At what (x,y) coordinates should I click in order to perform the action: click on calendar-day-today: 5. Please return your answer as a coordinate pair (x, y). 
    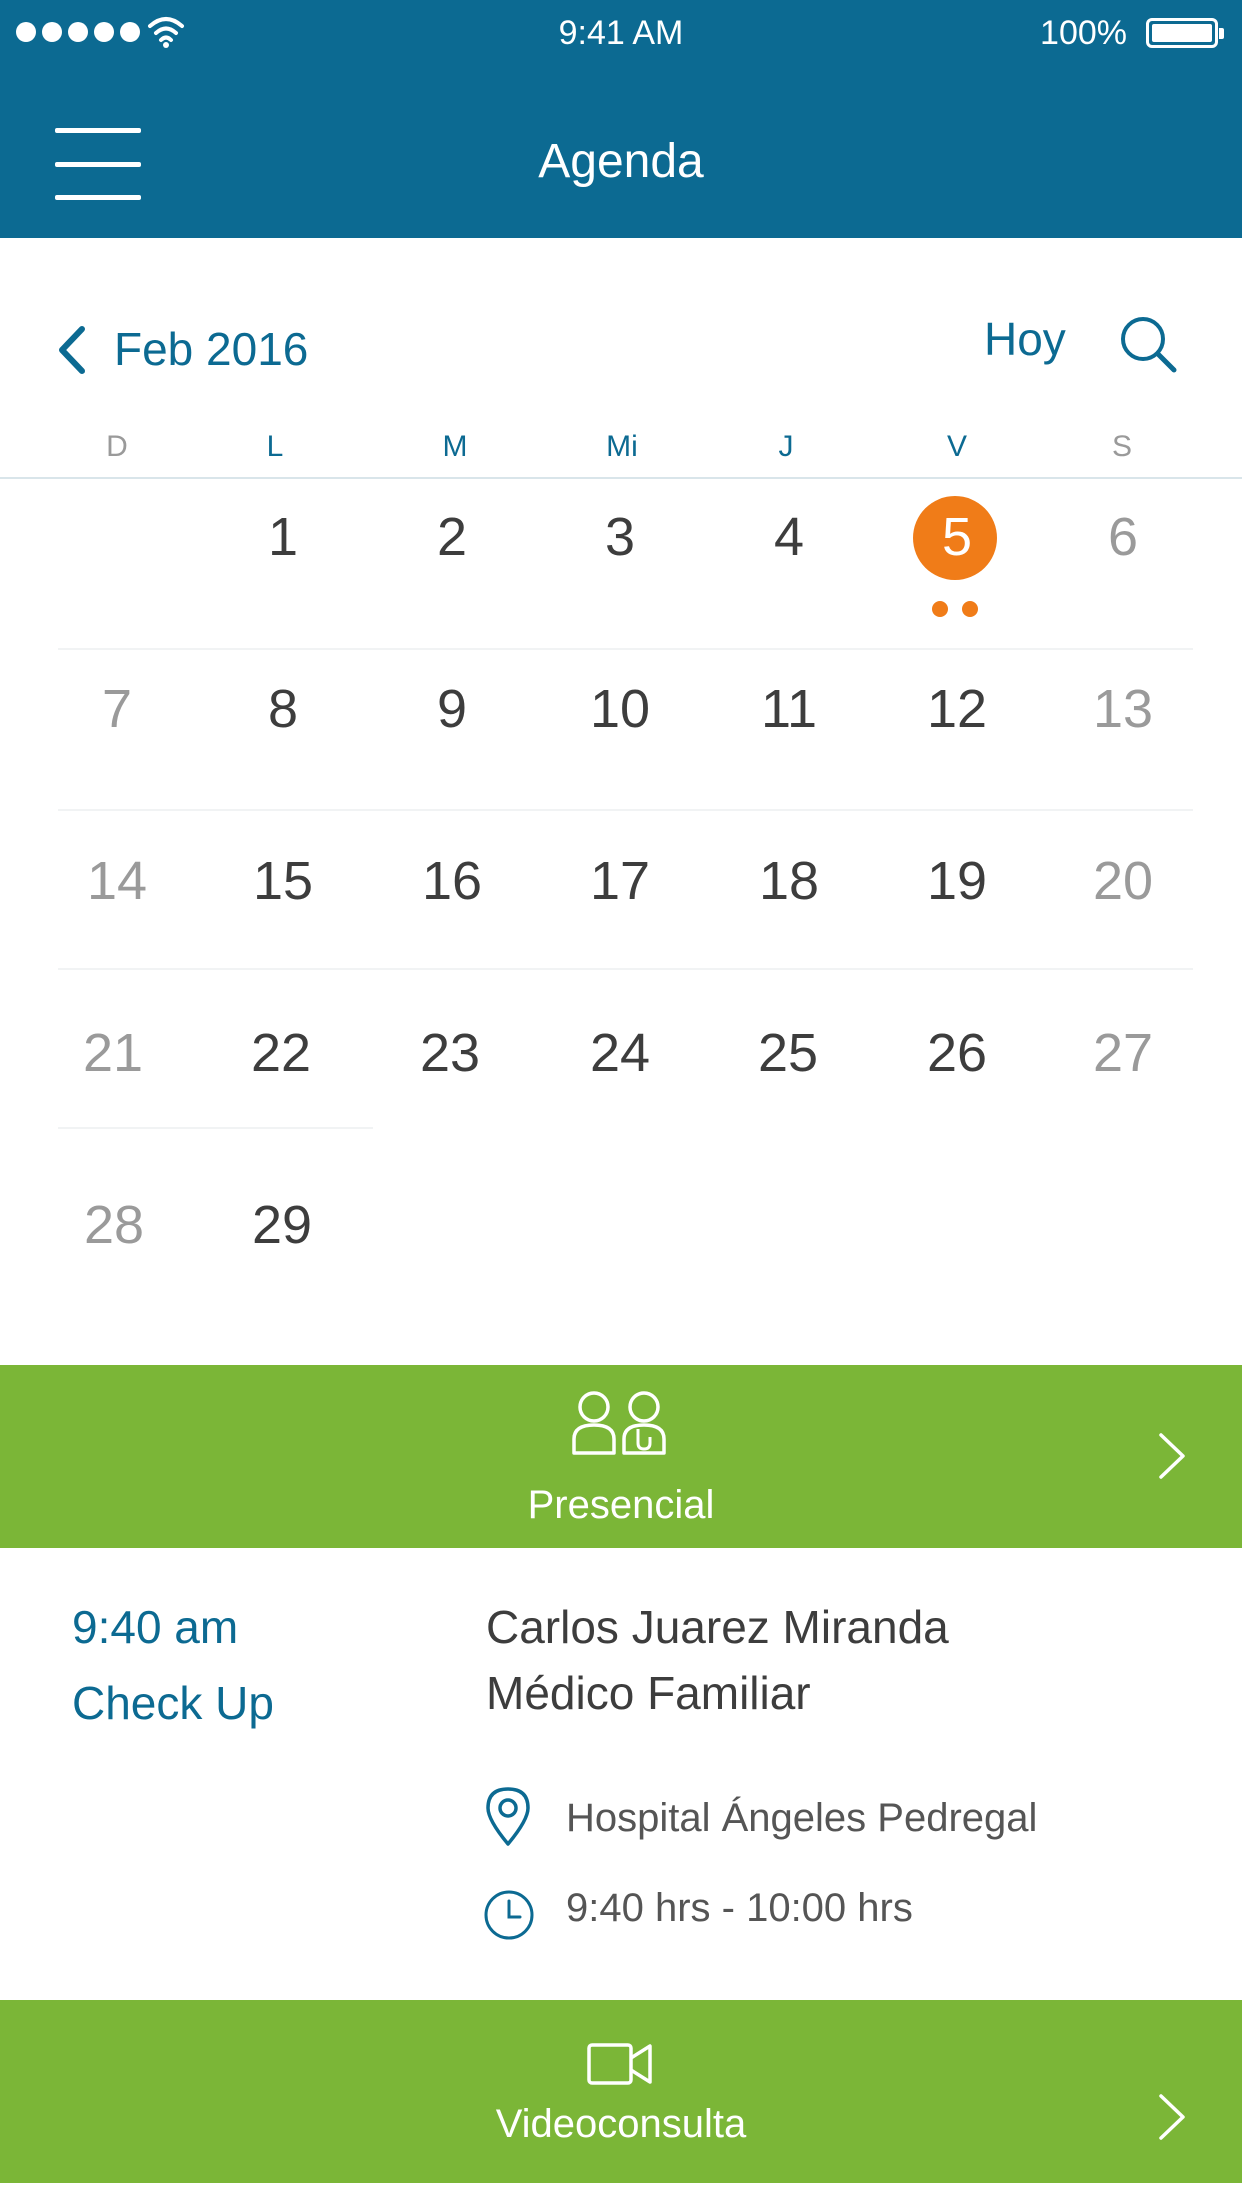
    Looking at the image, I should click on (957, 537).